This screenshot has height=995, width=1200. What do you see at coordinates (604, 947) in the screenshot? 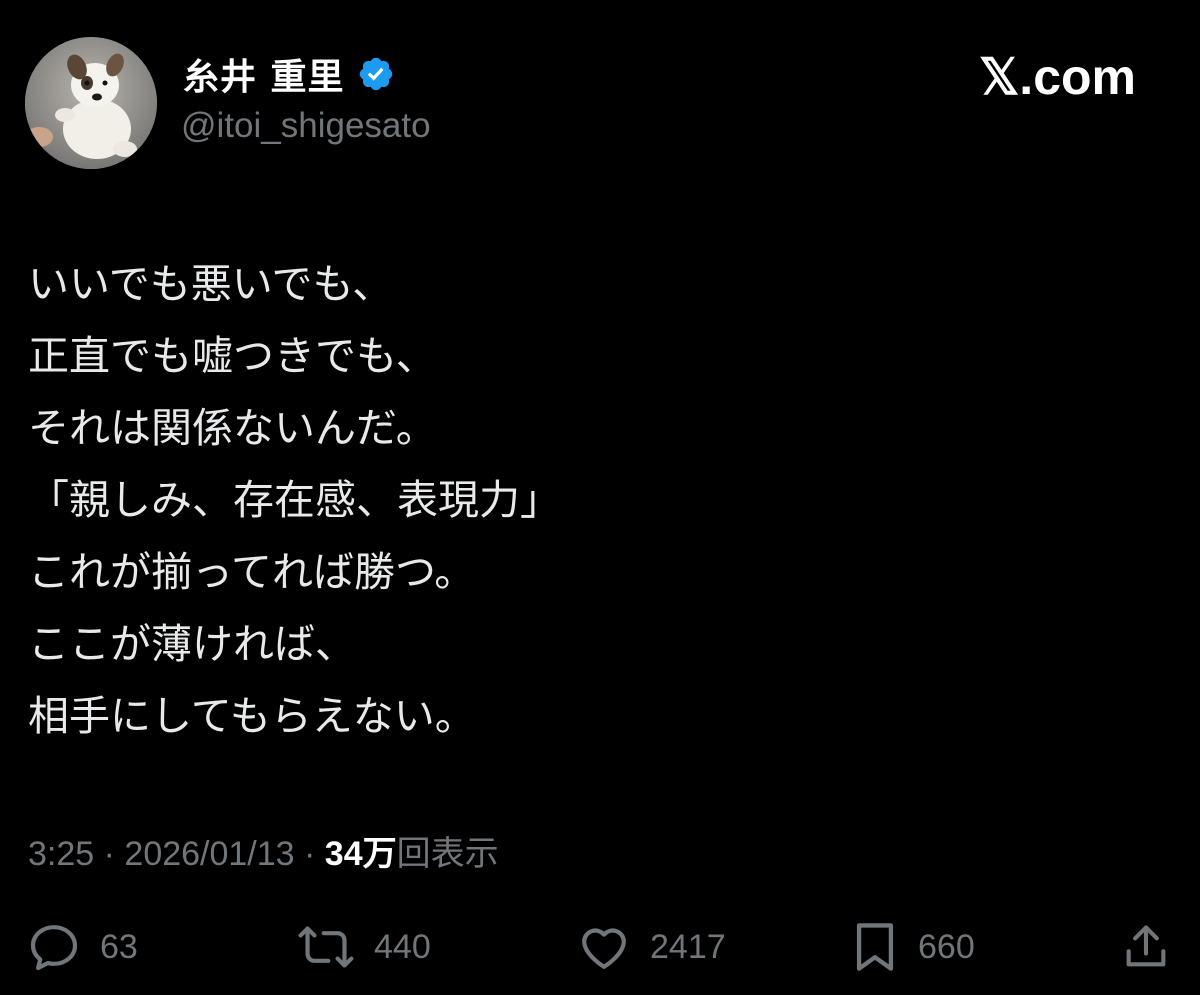
I see `heart-icon` at bounding box center [604, 947].